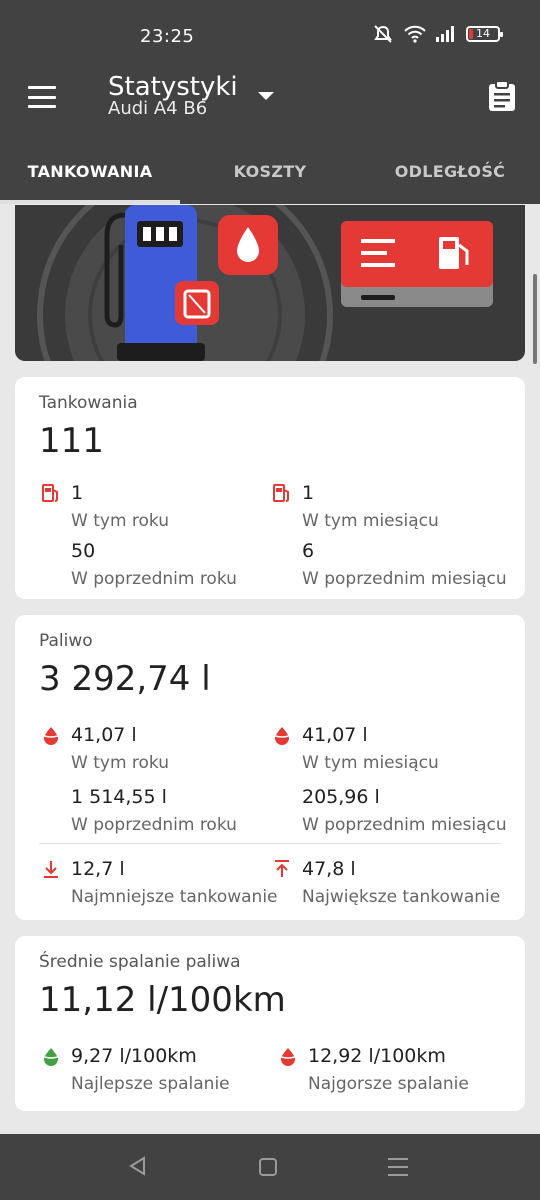 This screenshot has width=540, height=1200. Describe the element at coordinates (270, 843) in the screenshot. I see `divider` at that location.